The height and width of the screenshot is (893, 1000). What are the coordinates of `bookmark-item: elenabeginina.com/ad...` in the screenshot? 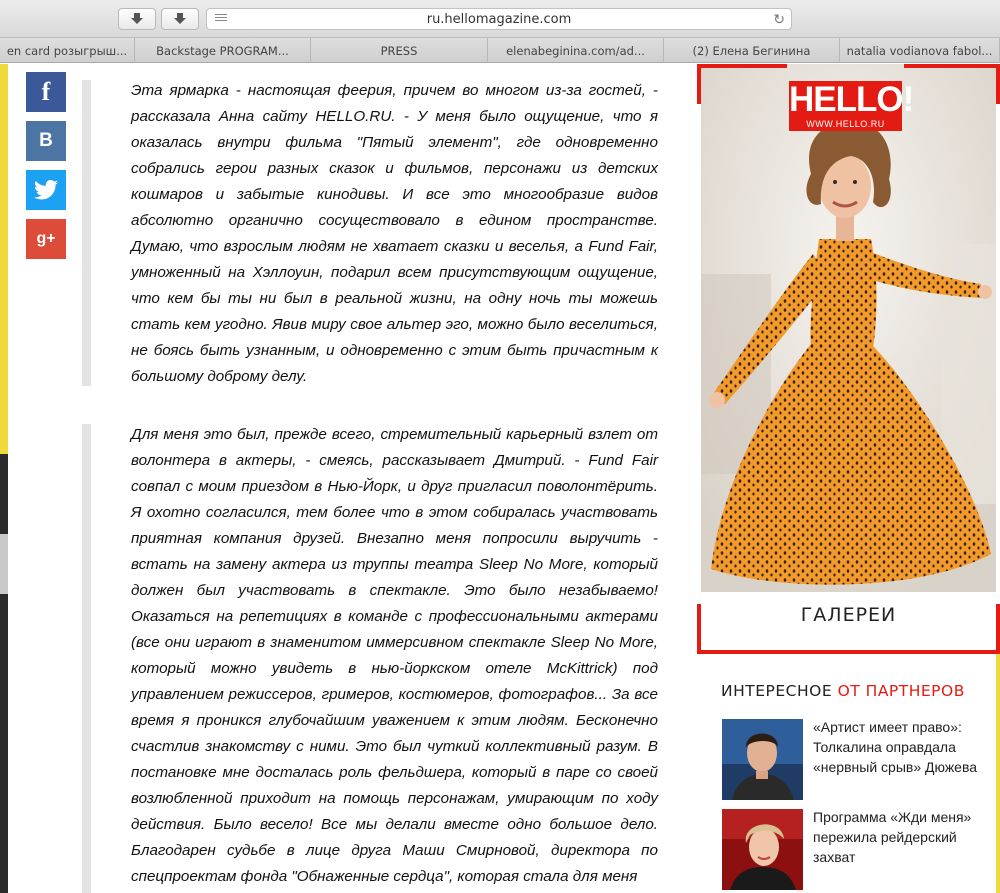 It's located at (576, 50).